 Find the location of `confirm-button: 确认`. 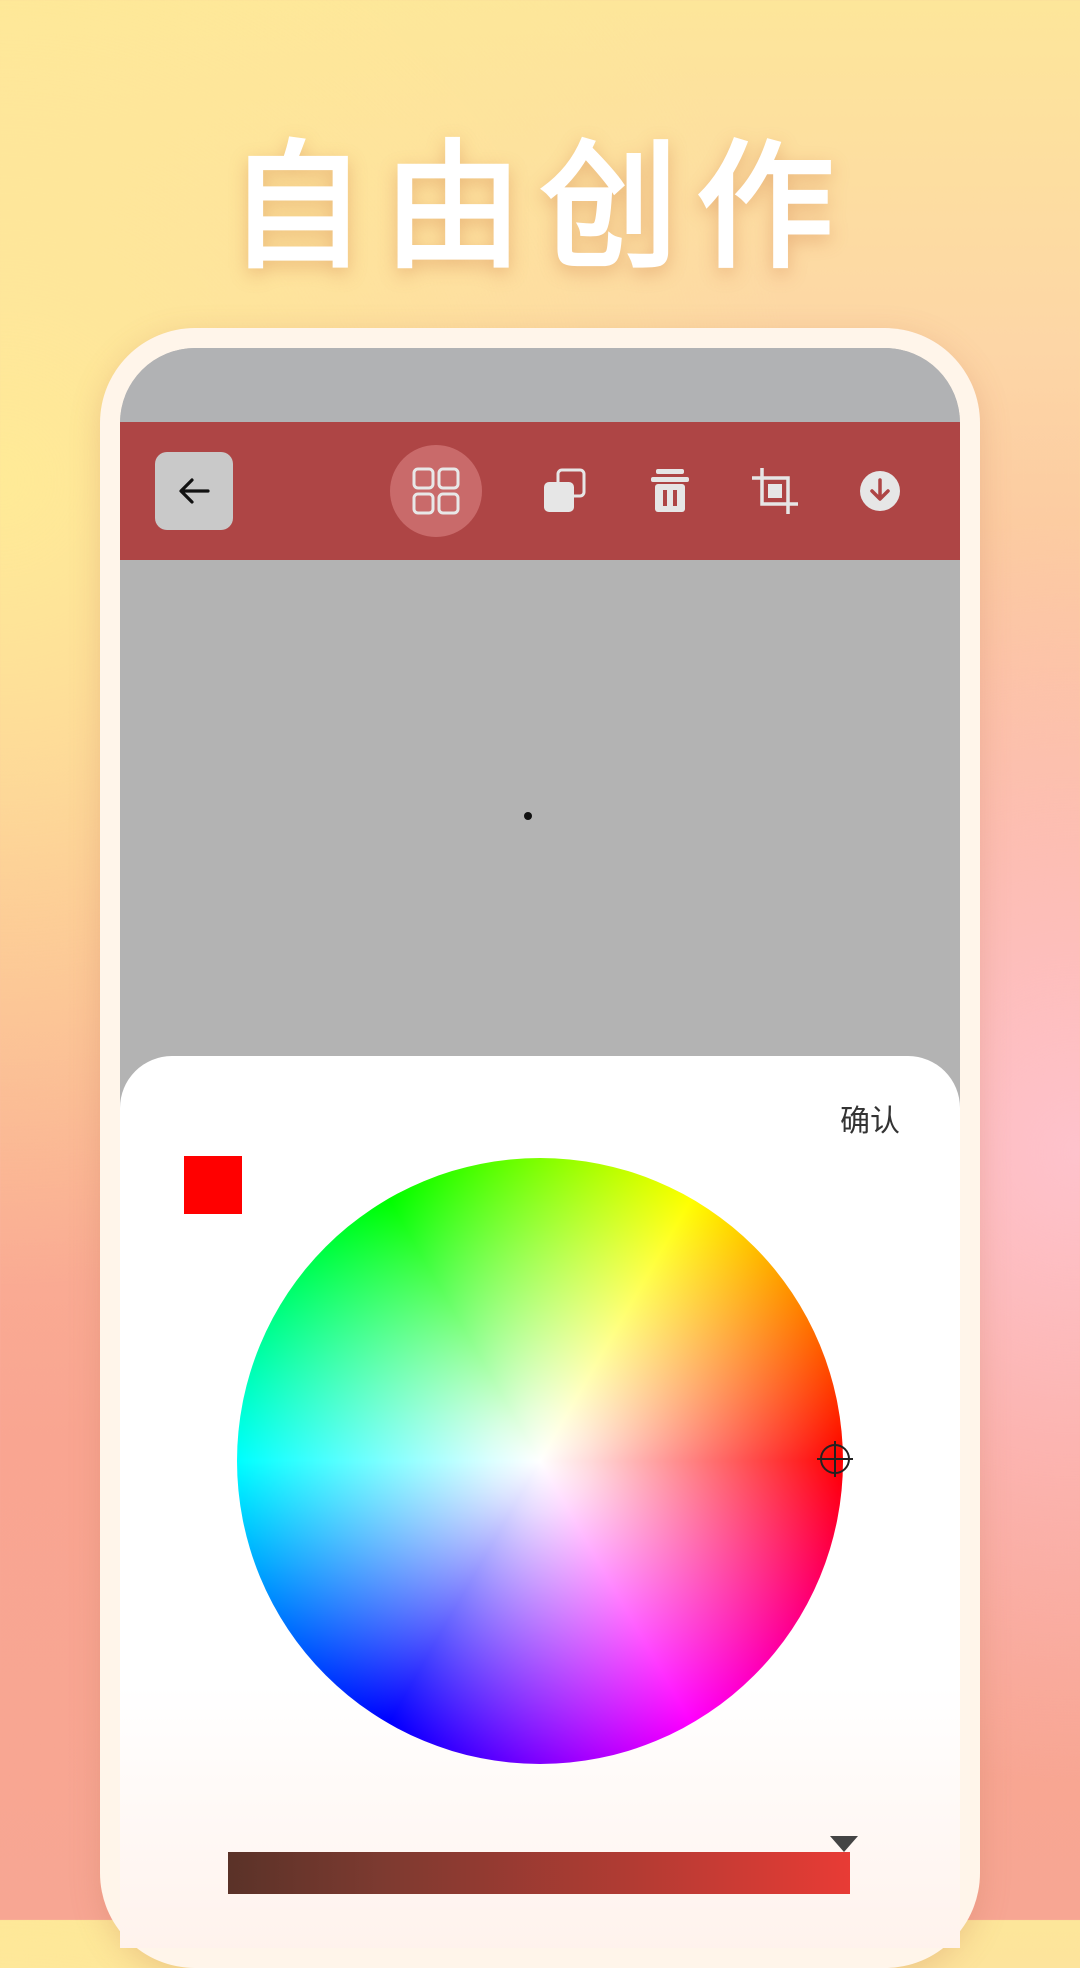

confirm-button: 确认 is located at coordinates (870, 1118).